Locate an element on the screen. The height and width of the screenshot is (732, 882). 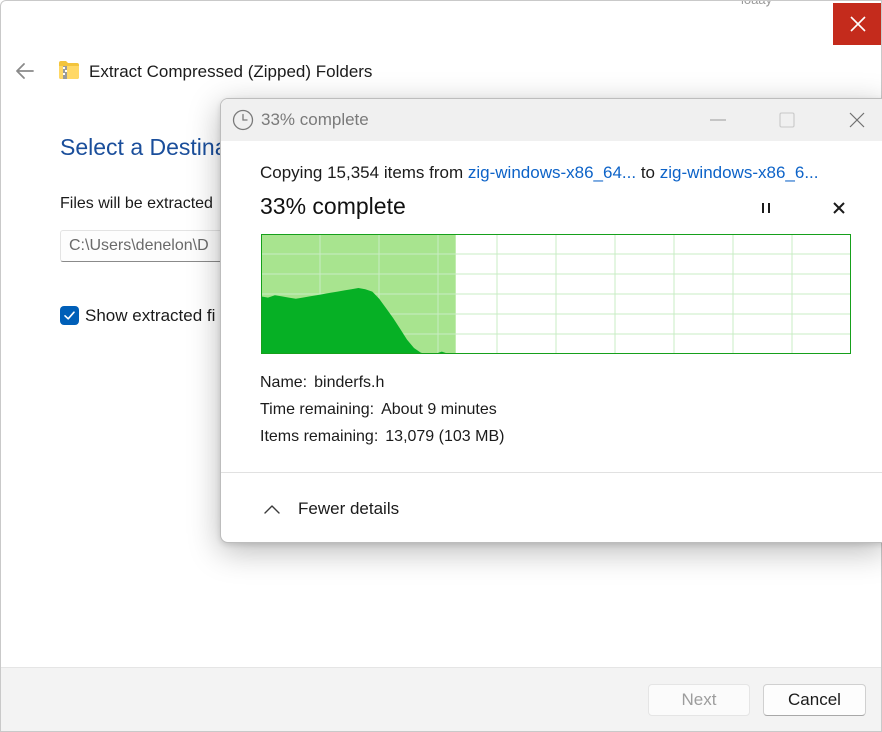
extract-destination-label: Files will be extracted is located at coordinates (136, 203).